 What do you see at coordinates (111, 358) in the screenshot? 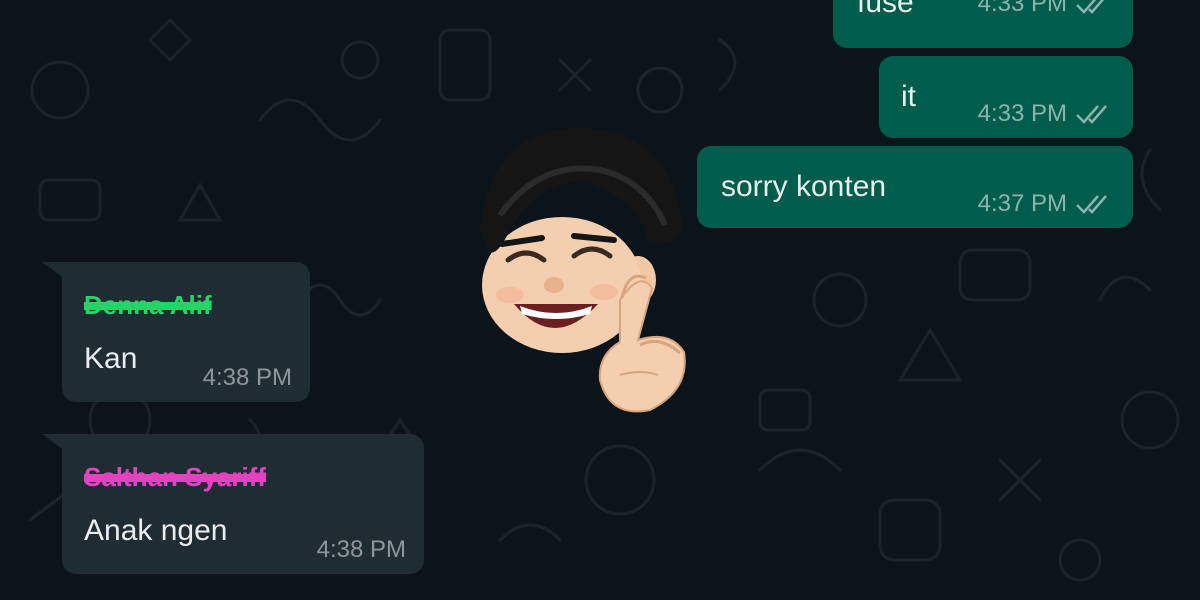
I see `message-text: Kan` at bounding box center [111, 358].